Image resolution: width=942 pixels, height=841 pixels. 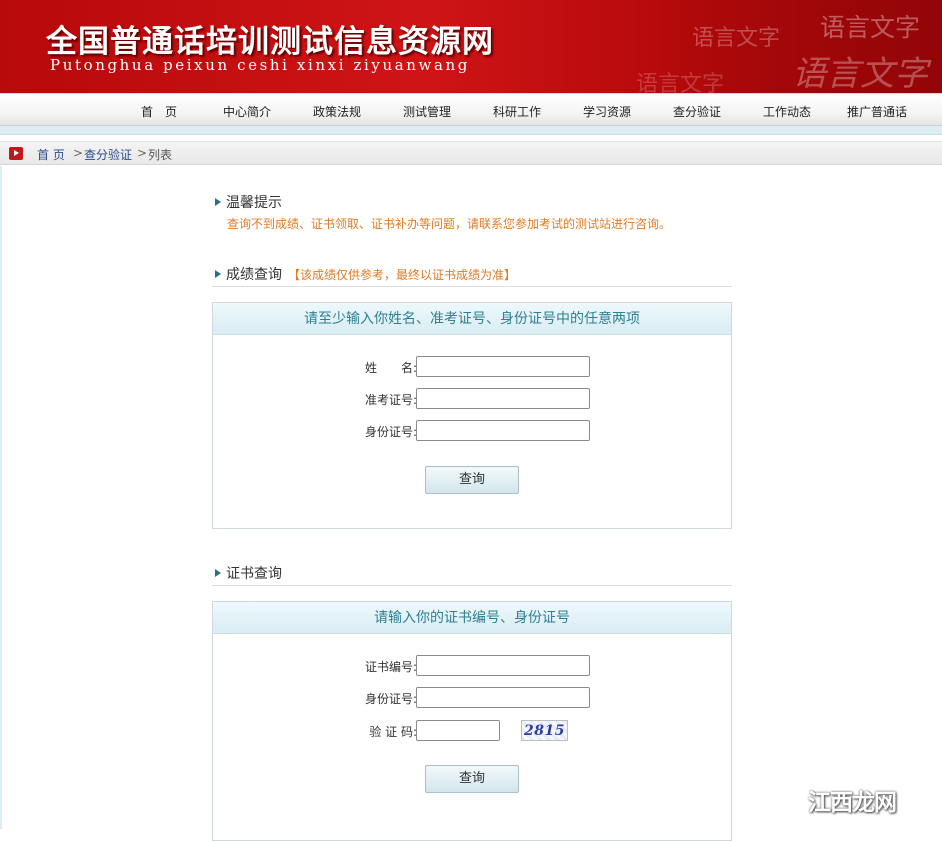 What do you see at coordinates (503, 430) in the screenshot?
I see `id-number-input` at bounding box center [503, 430].